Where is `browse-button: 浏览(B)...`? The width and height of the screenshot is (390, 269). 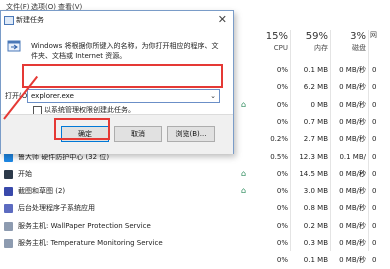
browse-button: 浏览(B)... is located at coordinates (191, 134).